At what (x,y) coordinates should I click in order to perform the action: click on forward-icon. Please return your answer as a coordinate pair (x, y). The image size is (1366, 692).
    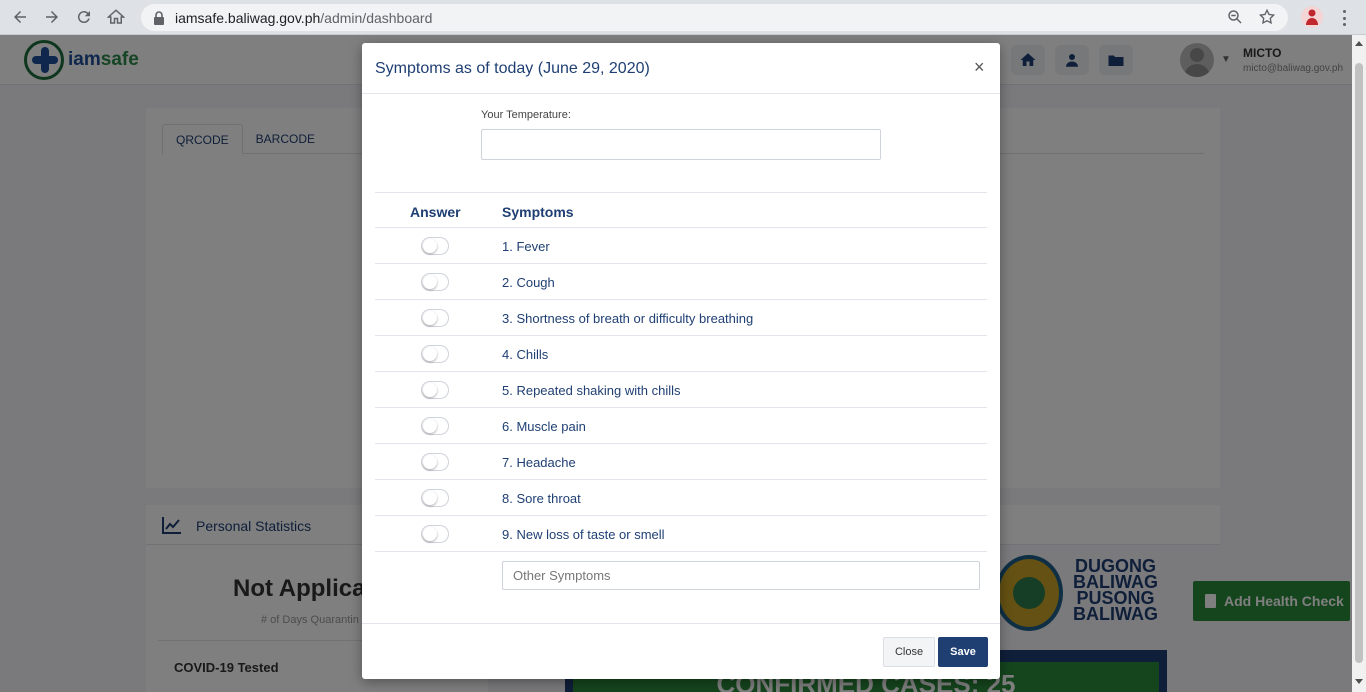
    Looking at the image, I should click on (52, 17).